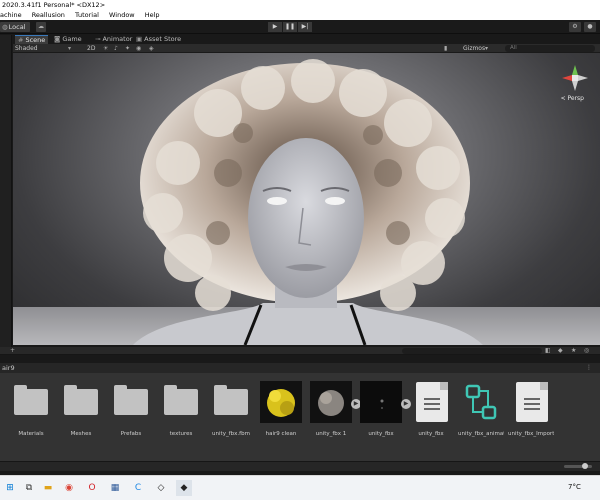 Image resolution: width=600 pixels, height=500 pixels. I want to click on tab-scene: # Scene, so click(32, 39).